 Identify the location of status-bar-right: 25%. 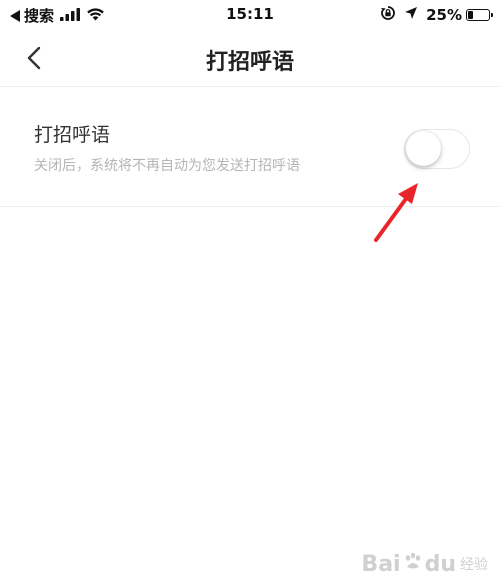
(436, 15).